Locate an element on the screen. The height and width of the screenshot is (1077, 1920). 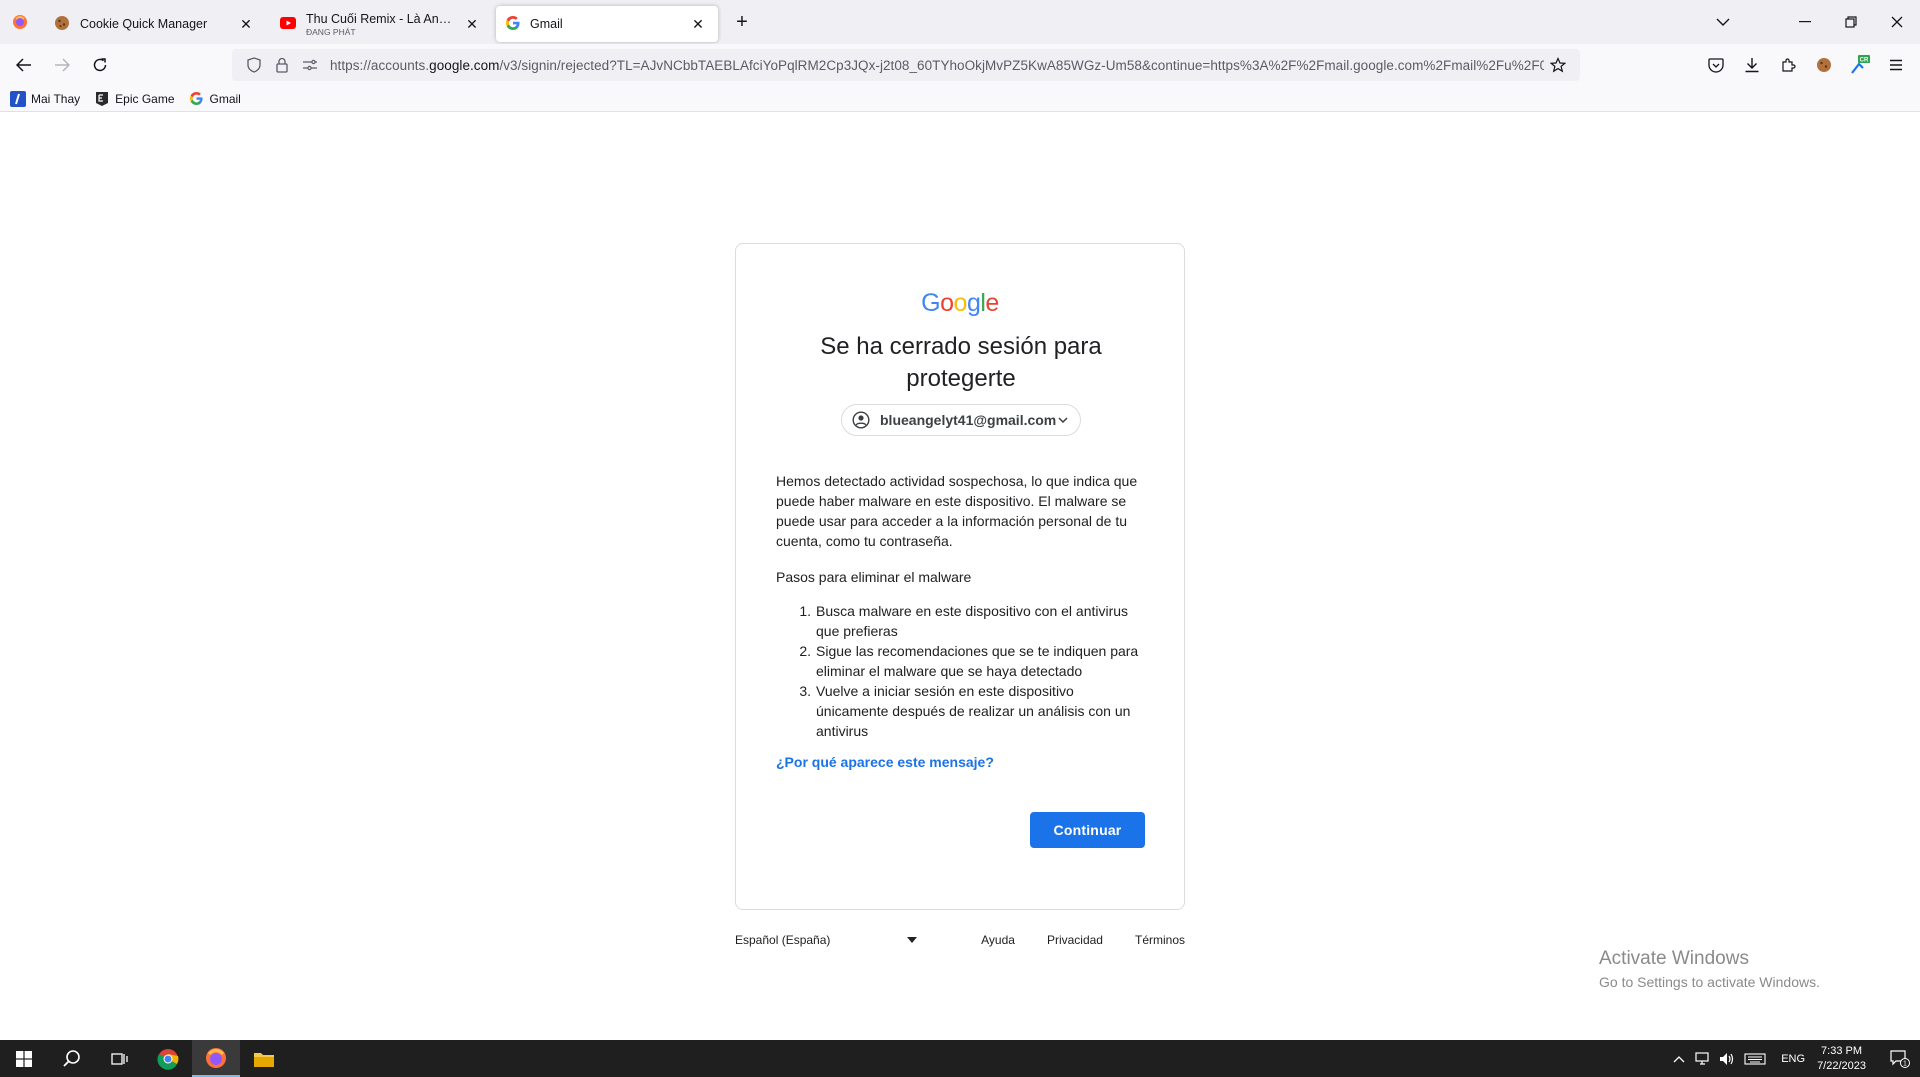
system-tray: ENG 7:33 PM 7/22/2023 1 is located at coordinates (1793, 1058).